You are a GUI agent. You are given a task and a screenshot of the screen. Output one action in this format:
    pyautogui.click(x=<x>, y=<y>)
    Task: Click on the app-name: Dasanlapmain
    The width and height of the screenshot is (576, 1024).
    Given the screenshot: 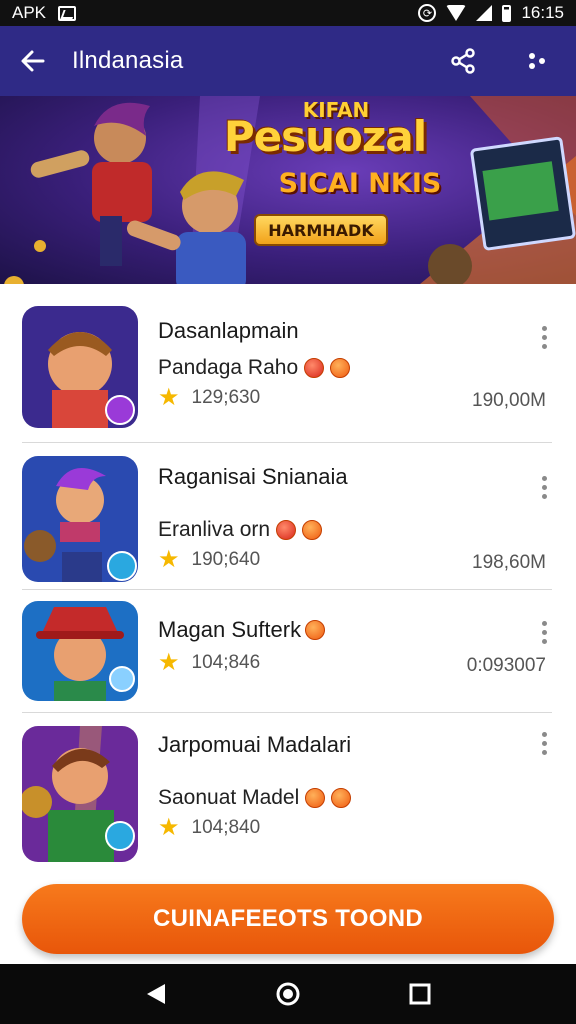 What is the action you would take?
    pyautogui.click(x=228, y=330)
    